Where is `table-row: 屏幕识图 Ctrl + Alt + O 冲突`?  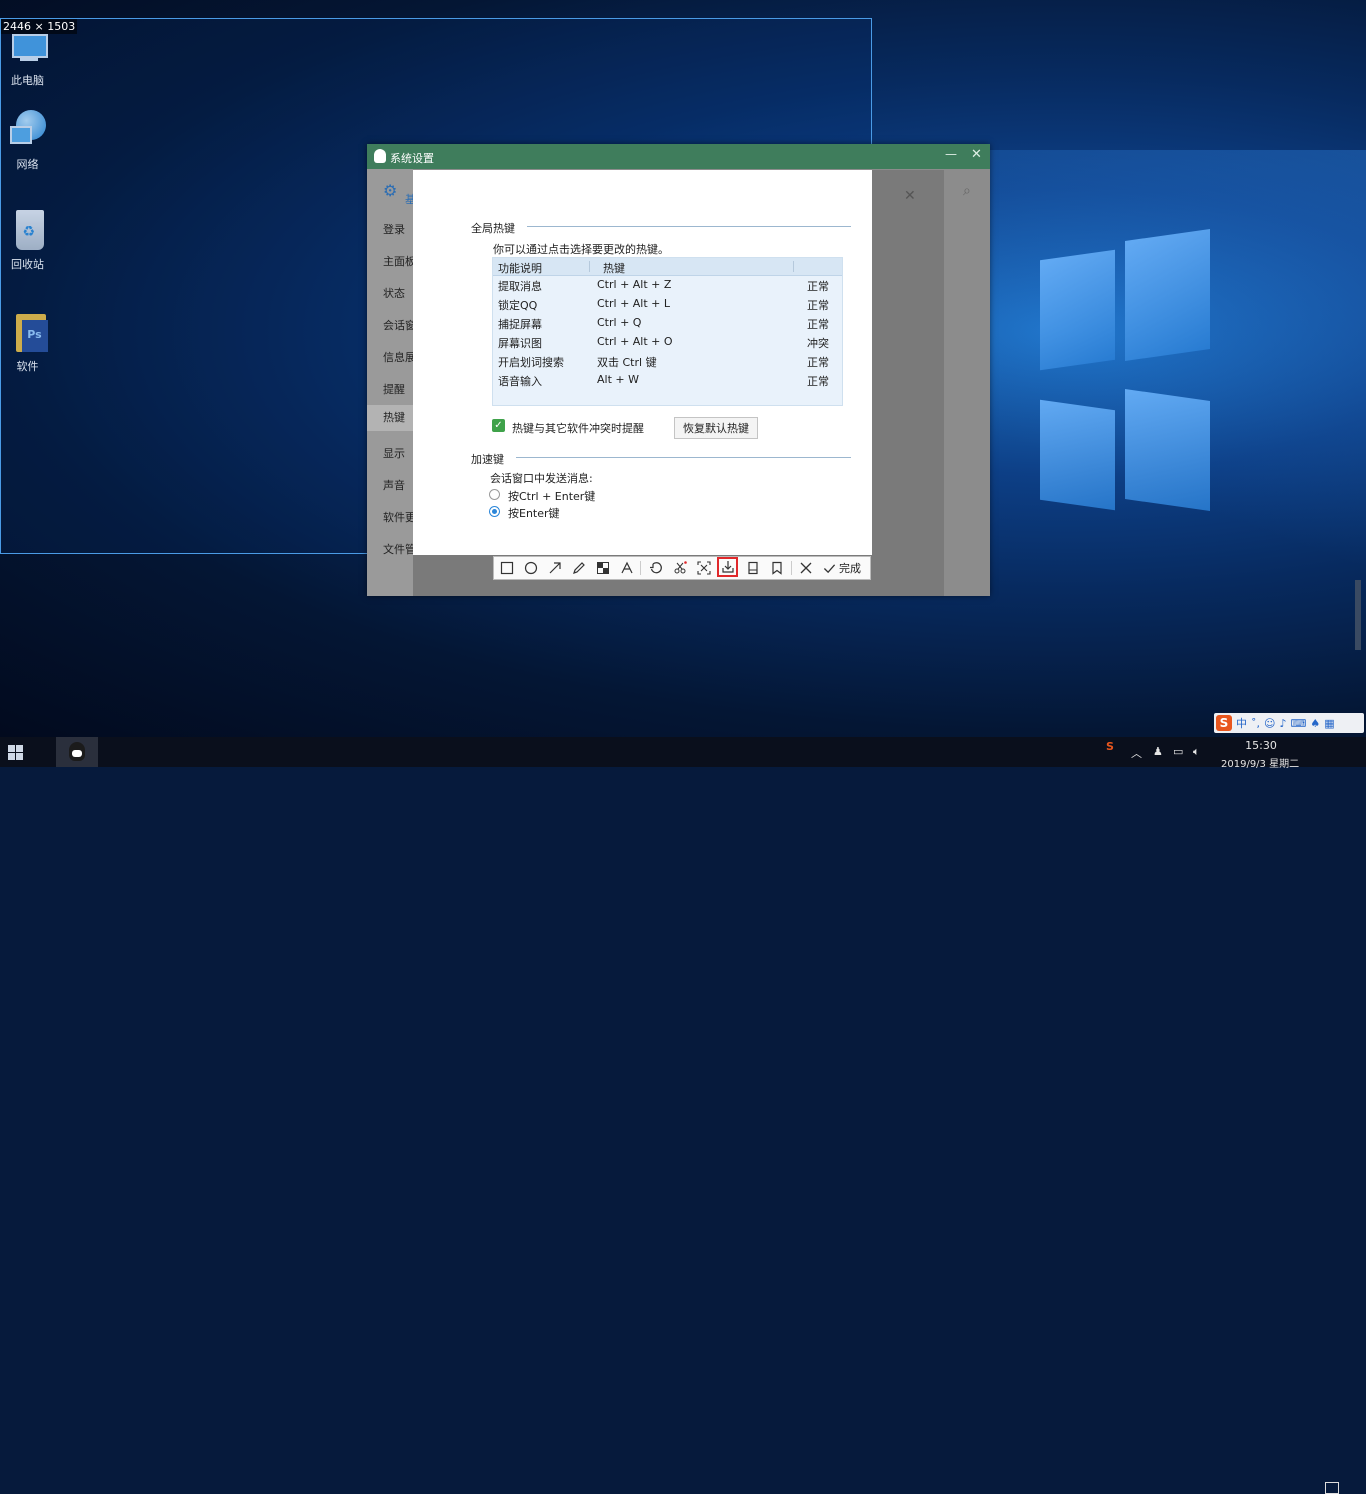
table-row: 屏幕识图 Ctrl + Alt + O 冲突 is located at coordinates (667, 342).